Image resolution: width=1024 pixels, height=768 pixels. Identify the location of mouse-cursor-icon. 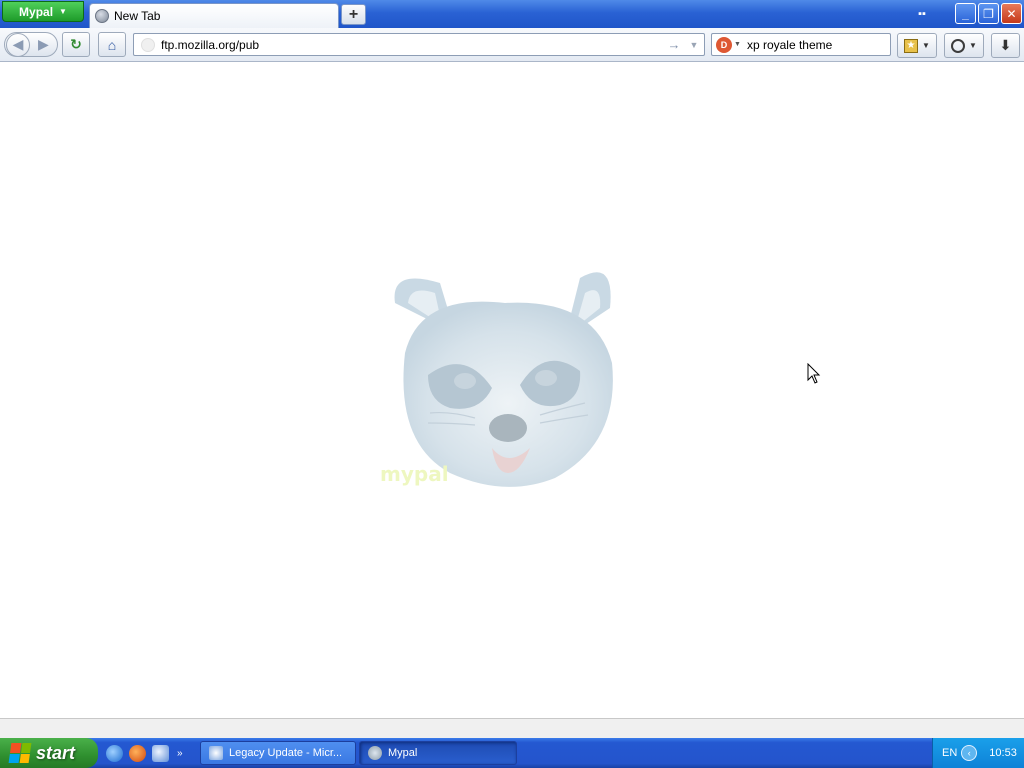
(814, 373).